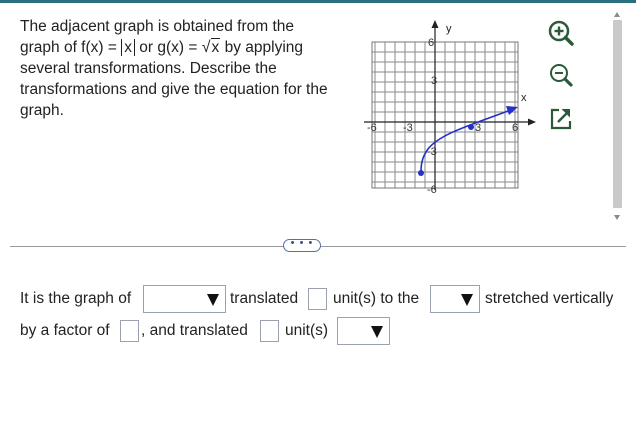 The image size is (636, 428). I want to click on zoom-out-button, so click(562, 75).